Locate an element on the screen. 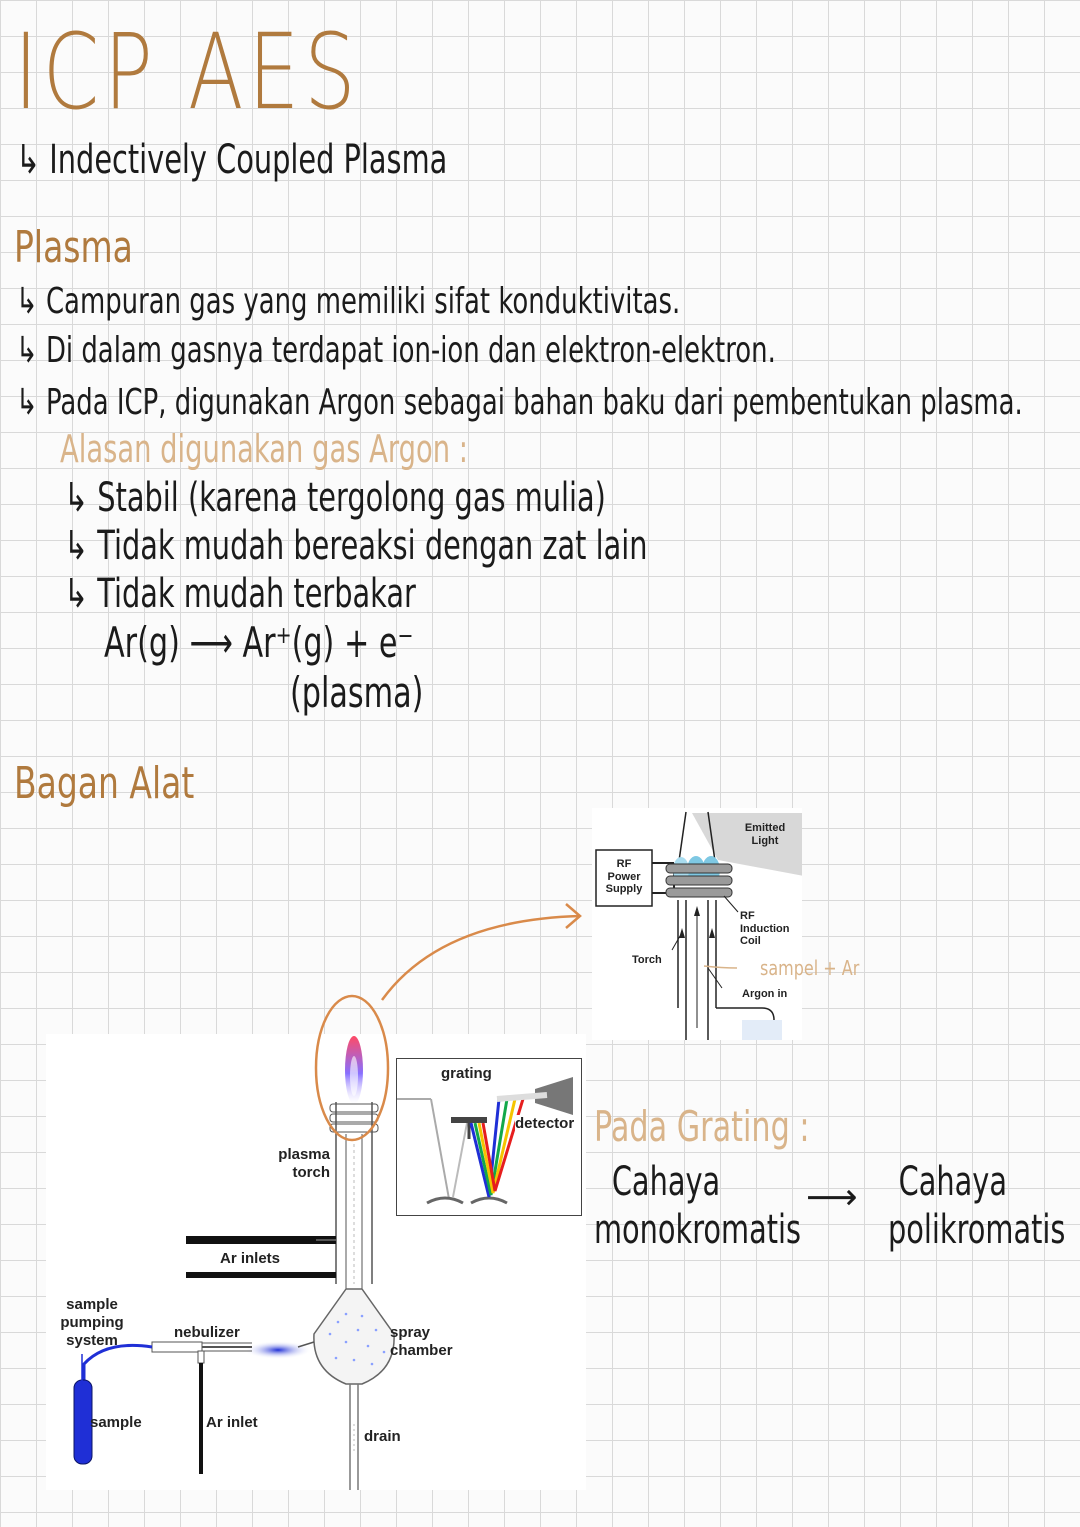 This screenshot has height=1527, width=1080. flame-to-torch-arrow is located at coordinates (480, 957).